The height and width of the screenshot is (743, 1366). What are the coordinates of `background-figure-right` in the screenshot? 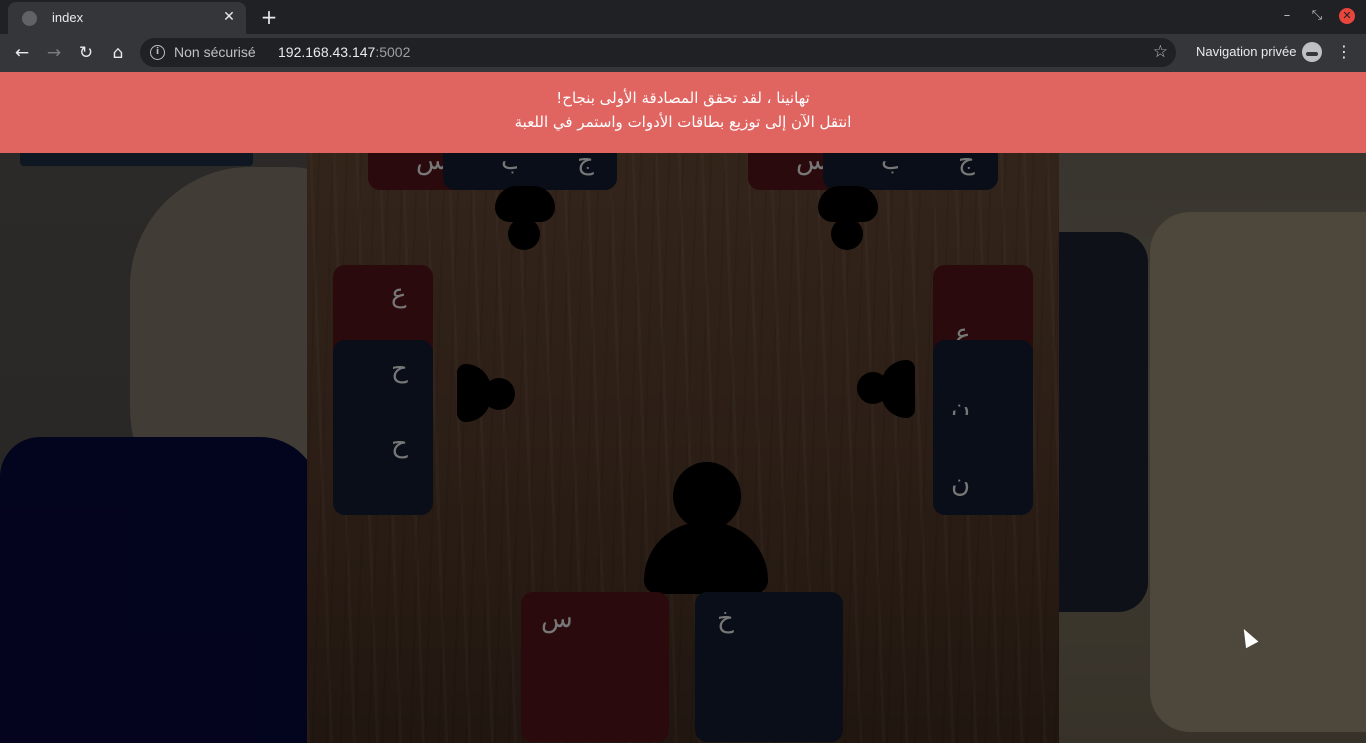 It's located at (1258, 472).